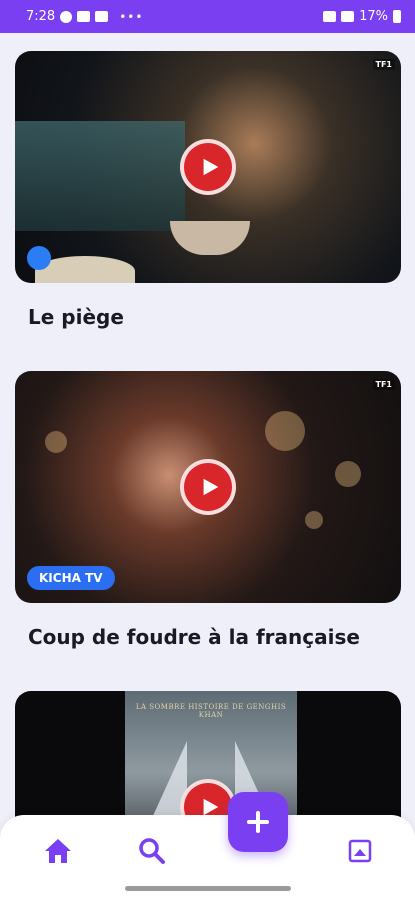 The width and height of the screenshot is (415, 900). I want to click on poster-text: LA SOMBRE HISTOIRE DE GENGHIS KHAN, so click(211, 711).